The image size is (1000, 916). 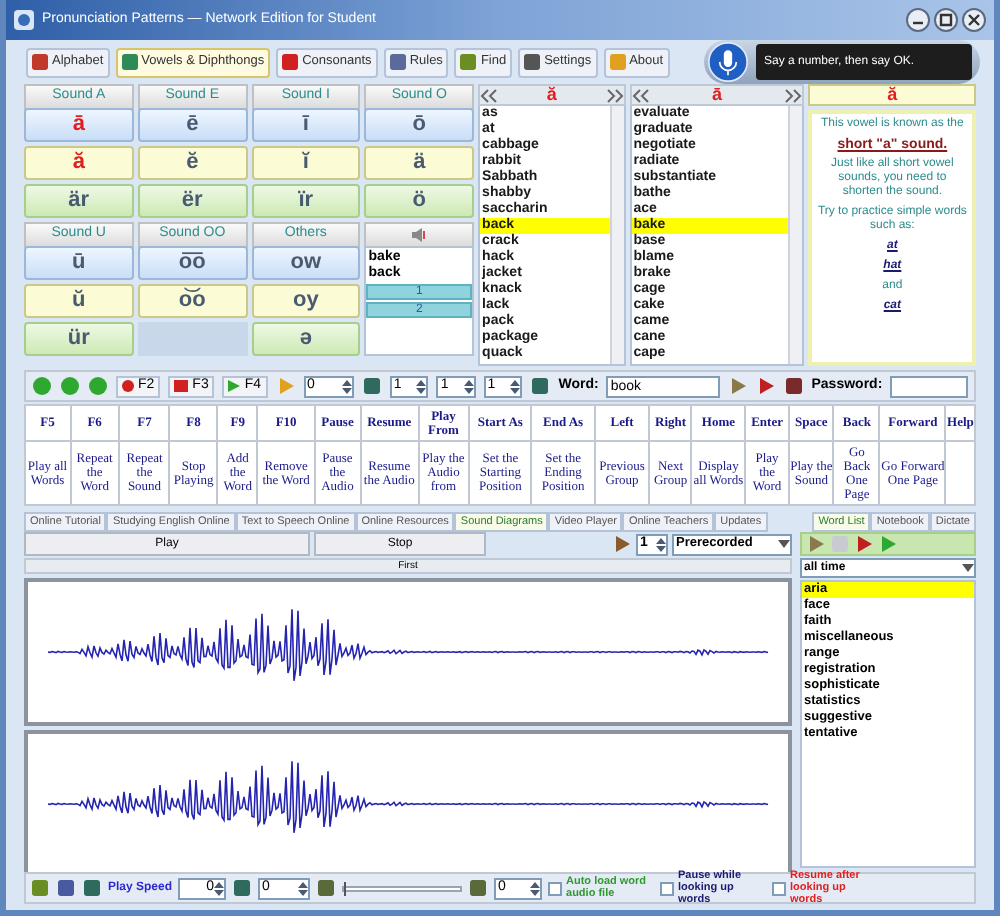 I want to click on vowel-button: o͝o, so click(x=192, y=301).